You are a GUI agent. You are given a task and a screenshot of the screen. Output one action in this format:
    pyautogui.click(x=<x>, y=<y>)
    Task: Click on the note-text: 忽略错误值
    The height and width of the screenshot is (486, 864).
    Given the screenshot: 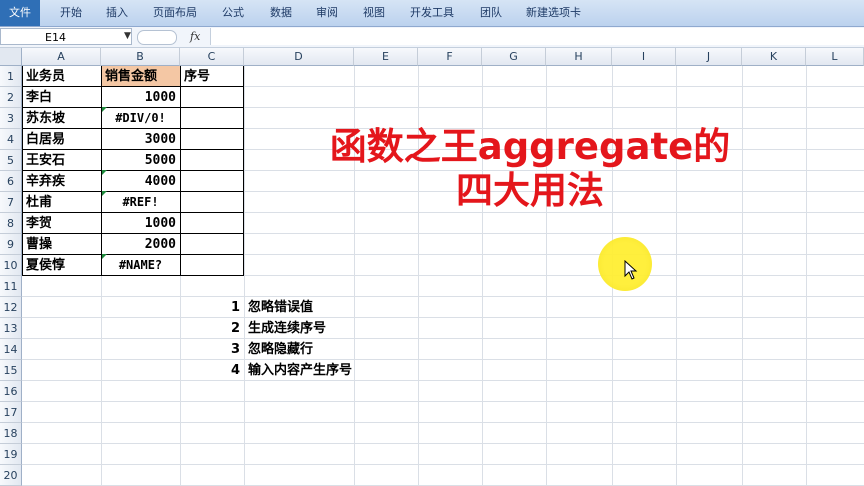 What is the action you would take?
    pyautogui.click(x=280, y=307)
    